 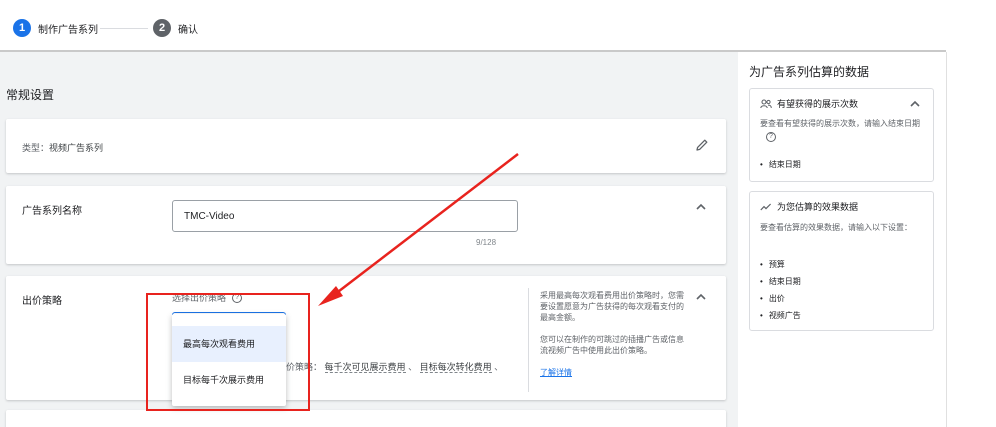 I want to click on annotation-arrow, so click(x=418, y=229).